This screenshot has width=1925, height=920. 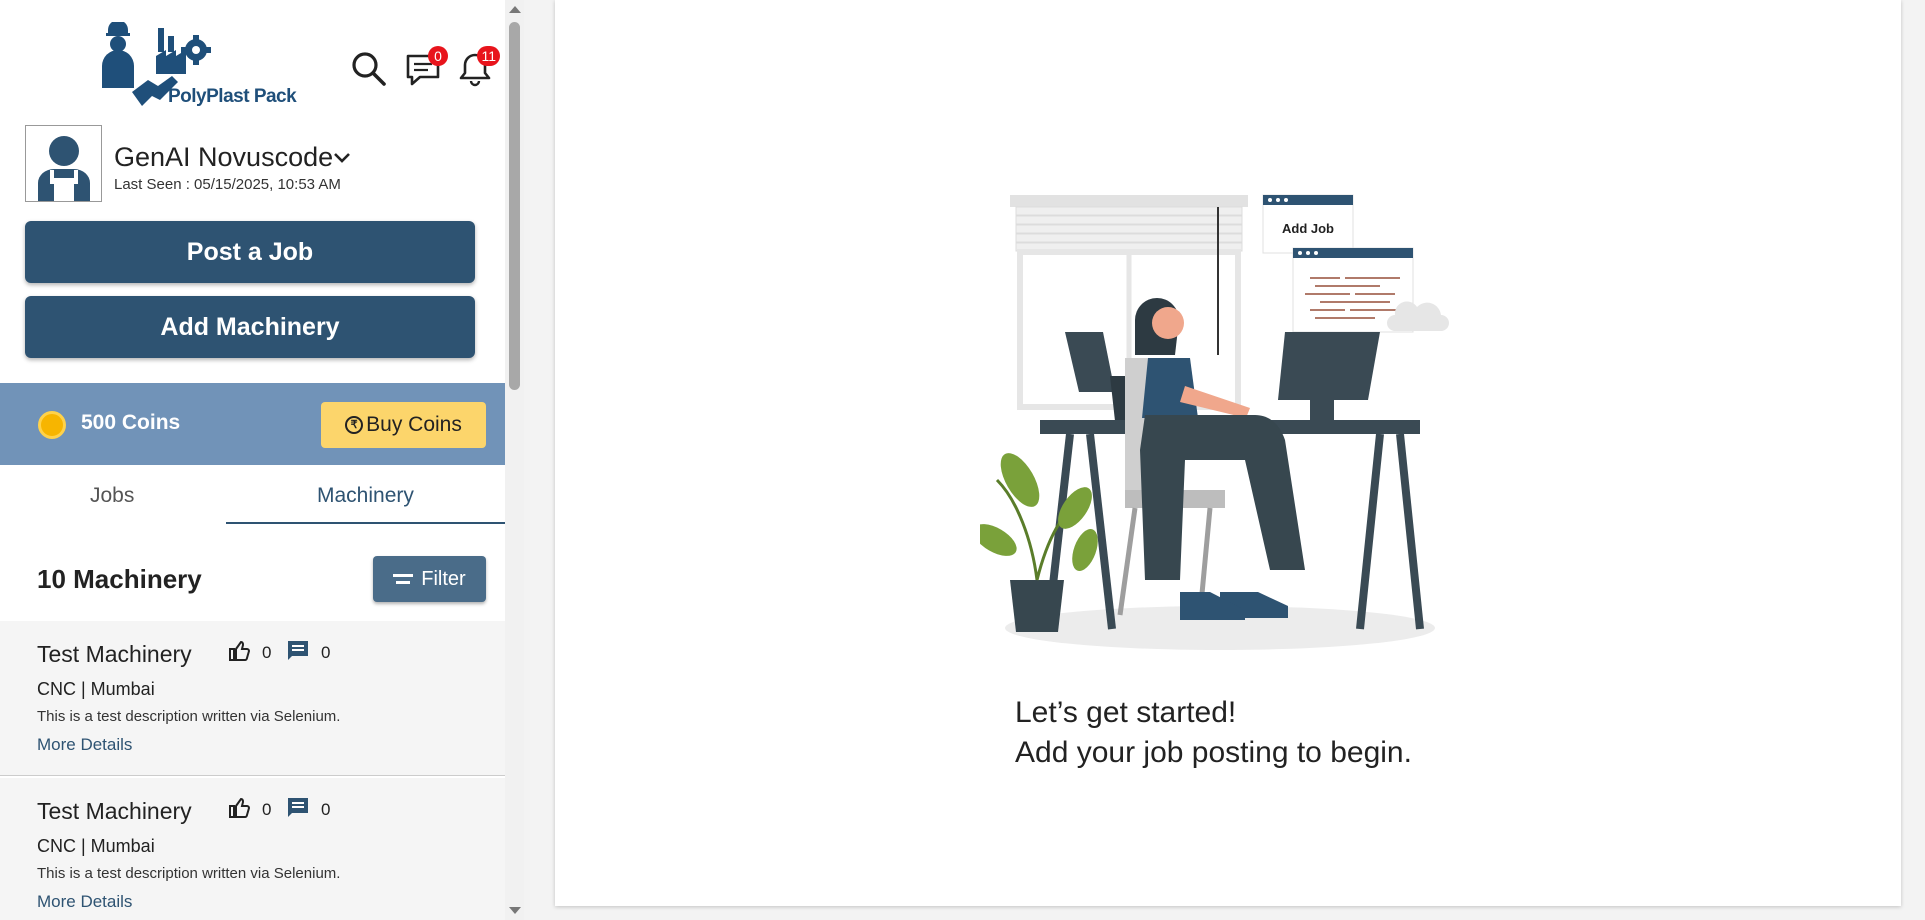 What do you see at coordinates (414, 424) in the screenshot?
I see `buy-coins-label: Buy Coins` at bounding box center [414, 424].